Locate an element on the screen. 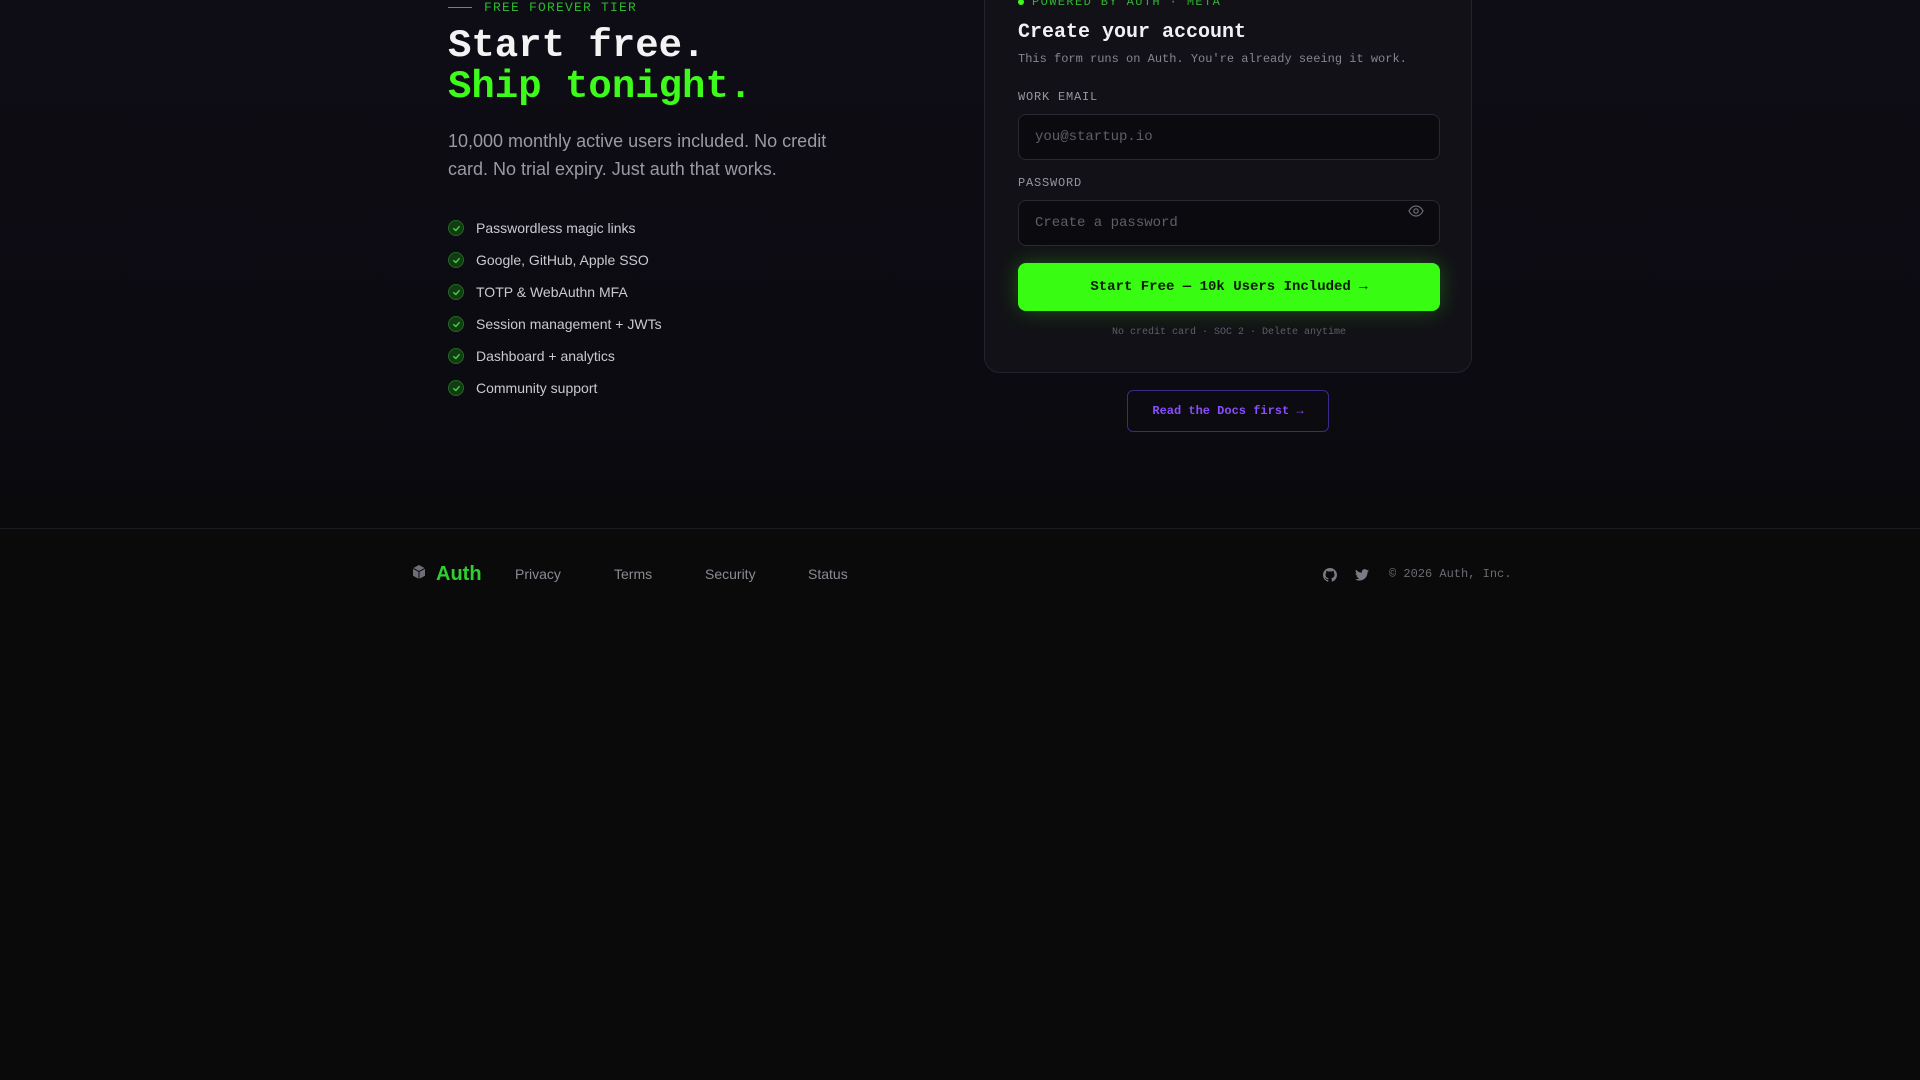 The height and width of the screenshot is (1080, 1920). feature-item: TOTP & WebAuthn MFA is located at coordinates (555, 292).